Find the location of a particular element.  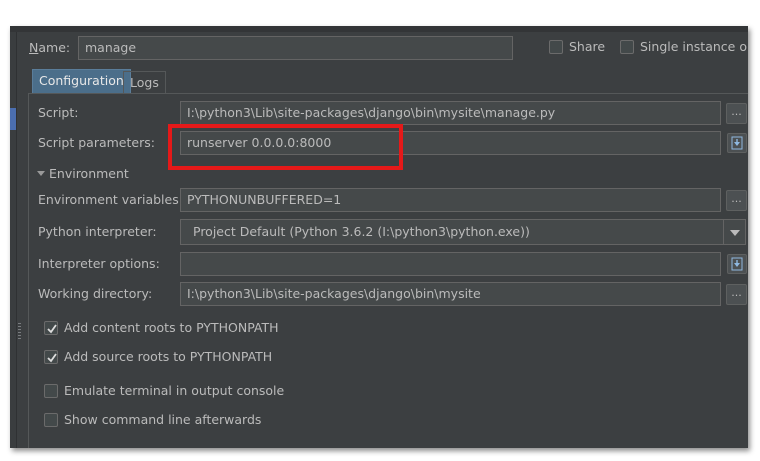

environment-variables-input: PYTHONUNBUFFERED=1 is located at coordinates (450, 200).